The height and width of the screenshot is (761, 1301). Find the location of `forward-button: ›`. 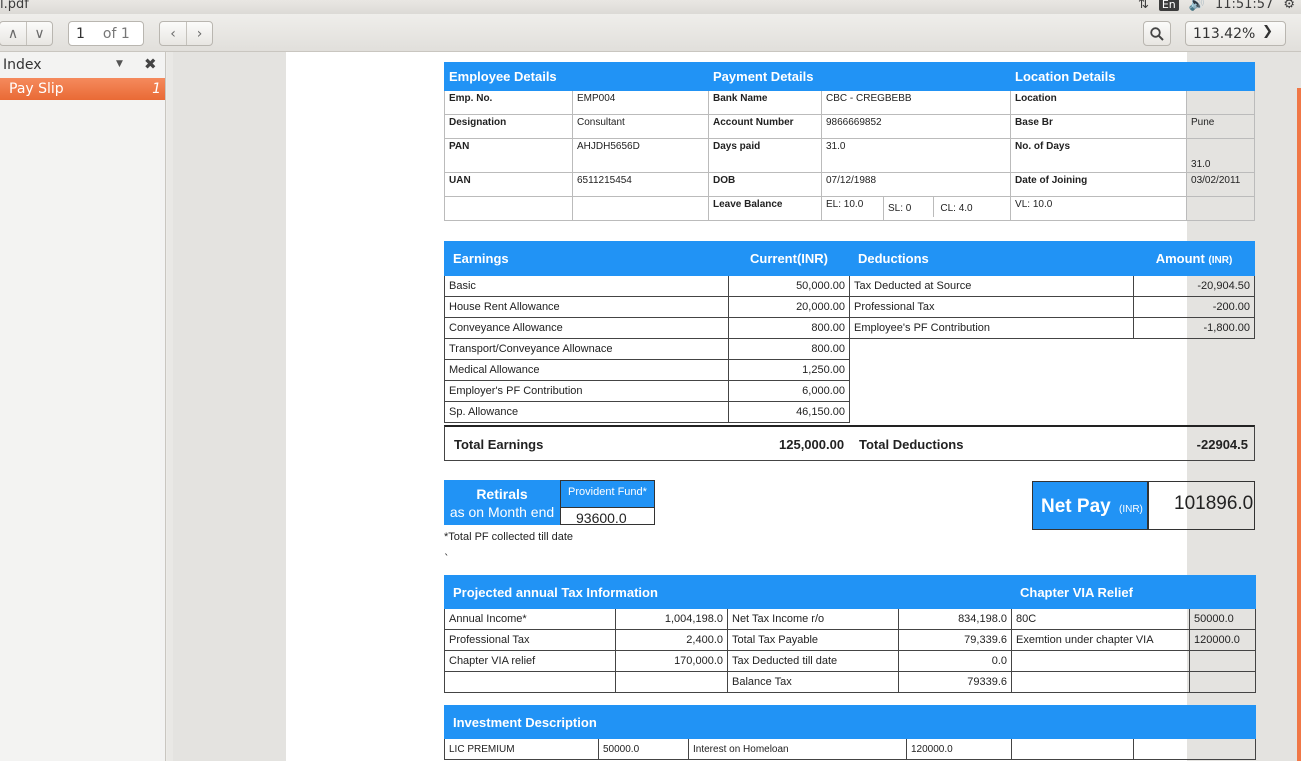

forward-button: › is located at coordinates (199, 33).